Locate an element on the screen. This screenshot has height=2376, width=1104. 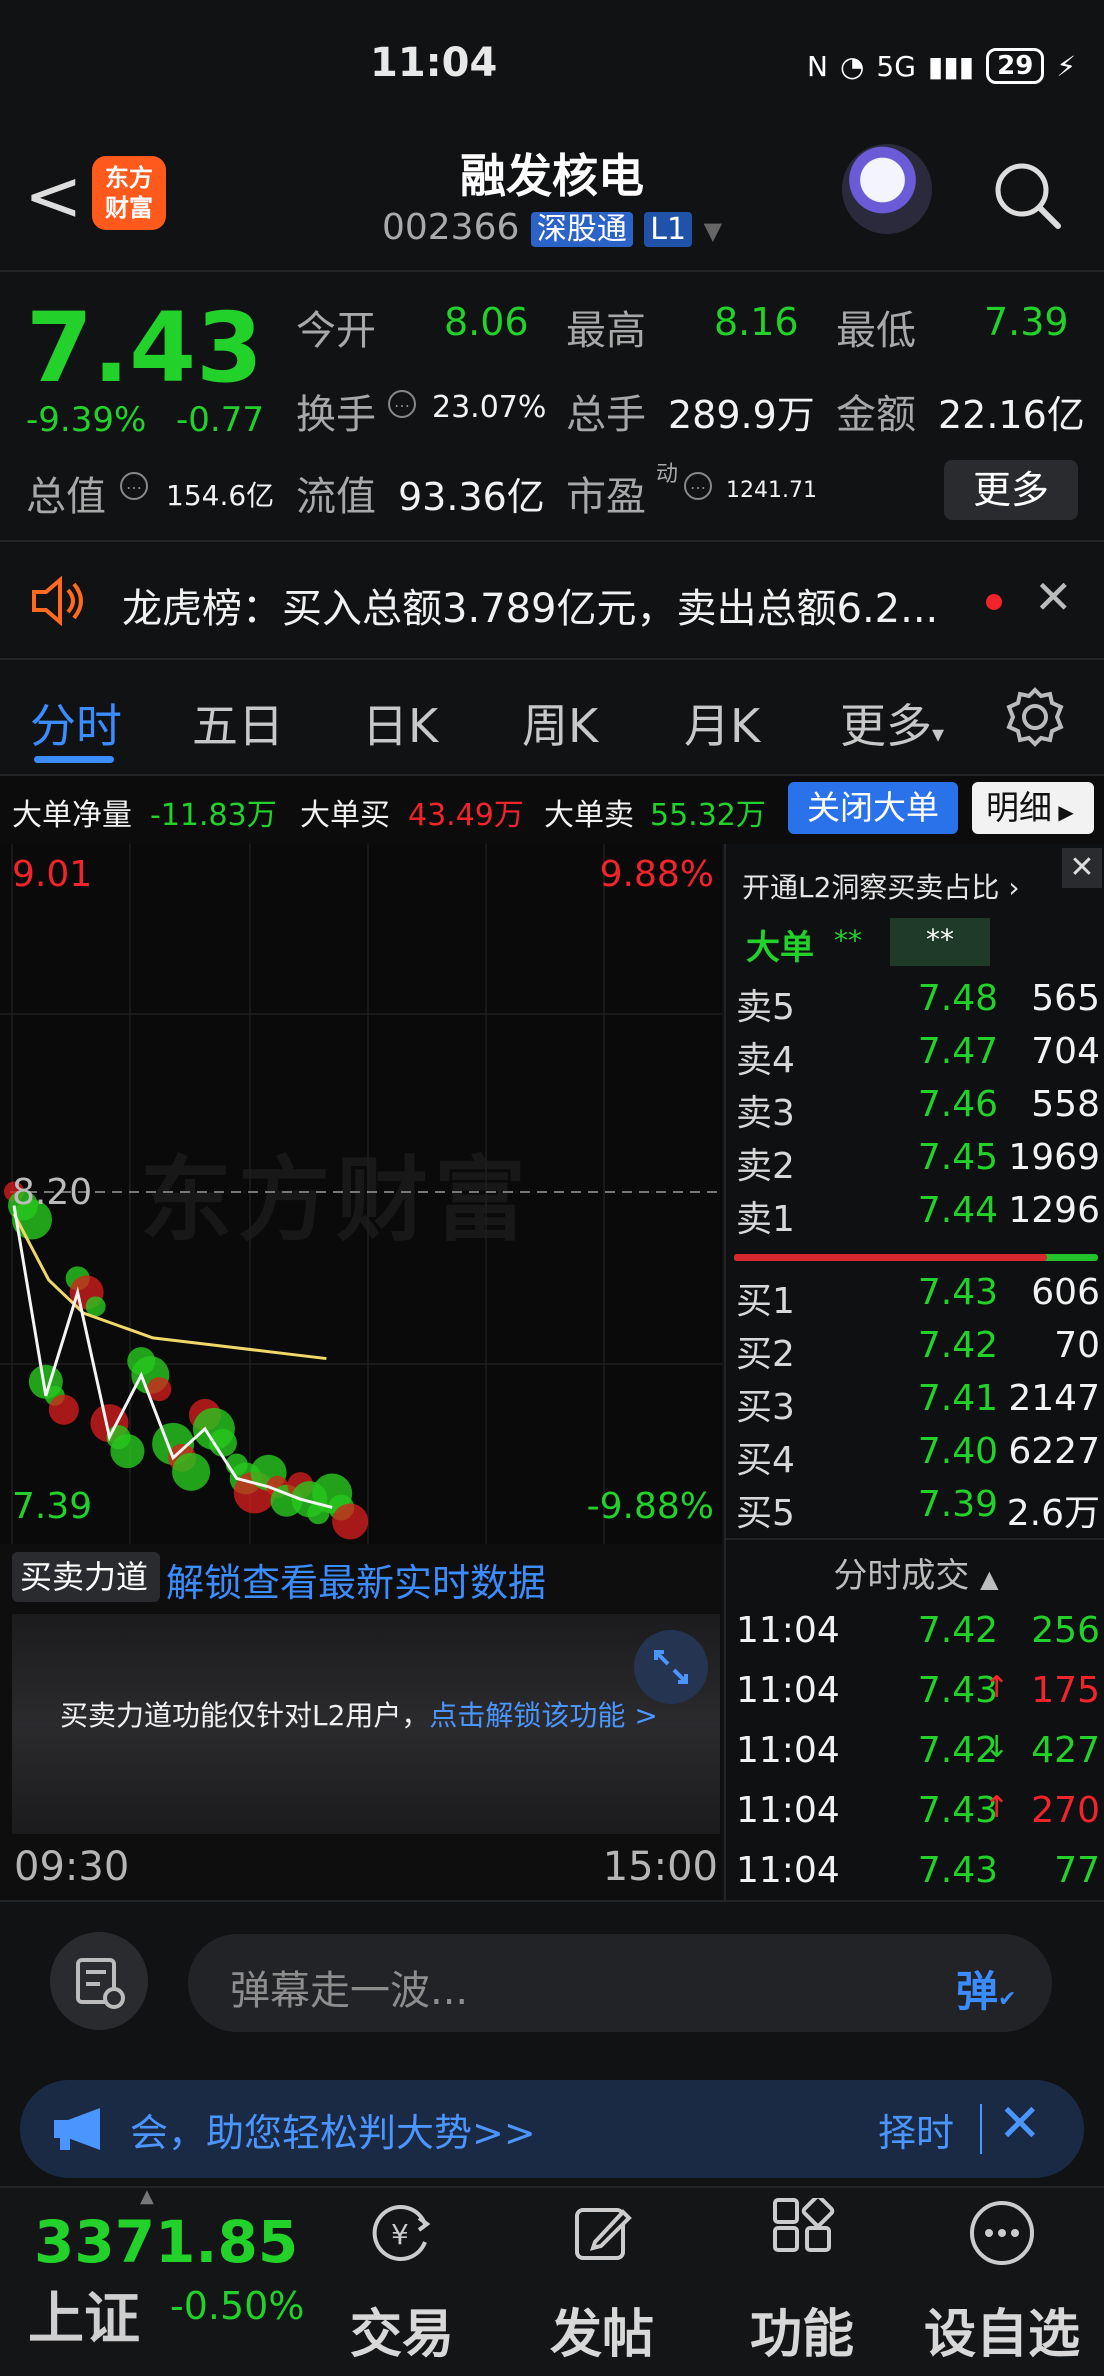
tab-five-day: 五日 is located at coordinates (238, 723).